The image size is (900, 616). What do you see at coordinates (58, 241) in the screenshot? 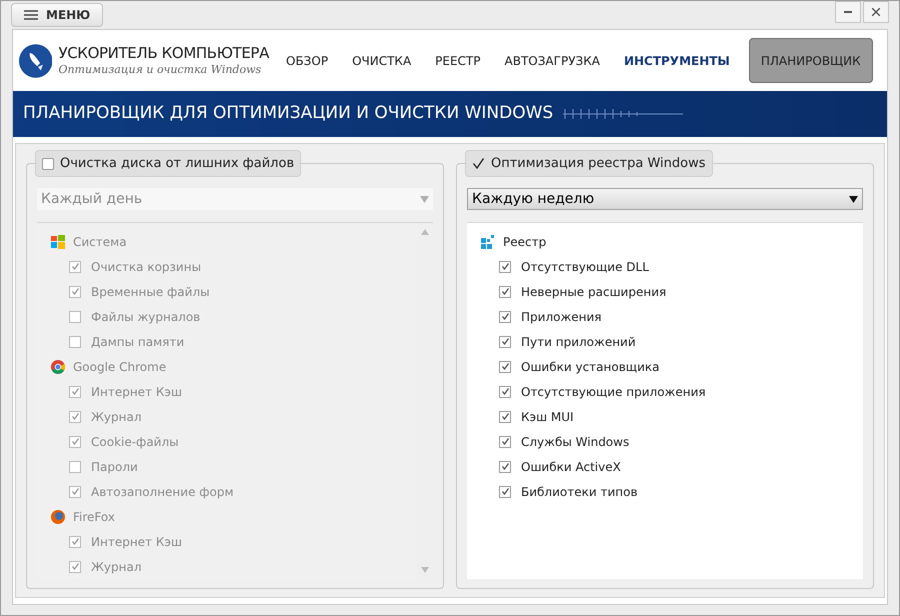
I see `windows-logo-icon` at bounding box center [58, 241].